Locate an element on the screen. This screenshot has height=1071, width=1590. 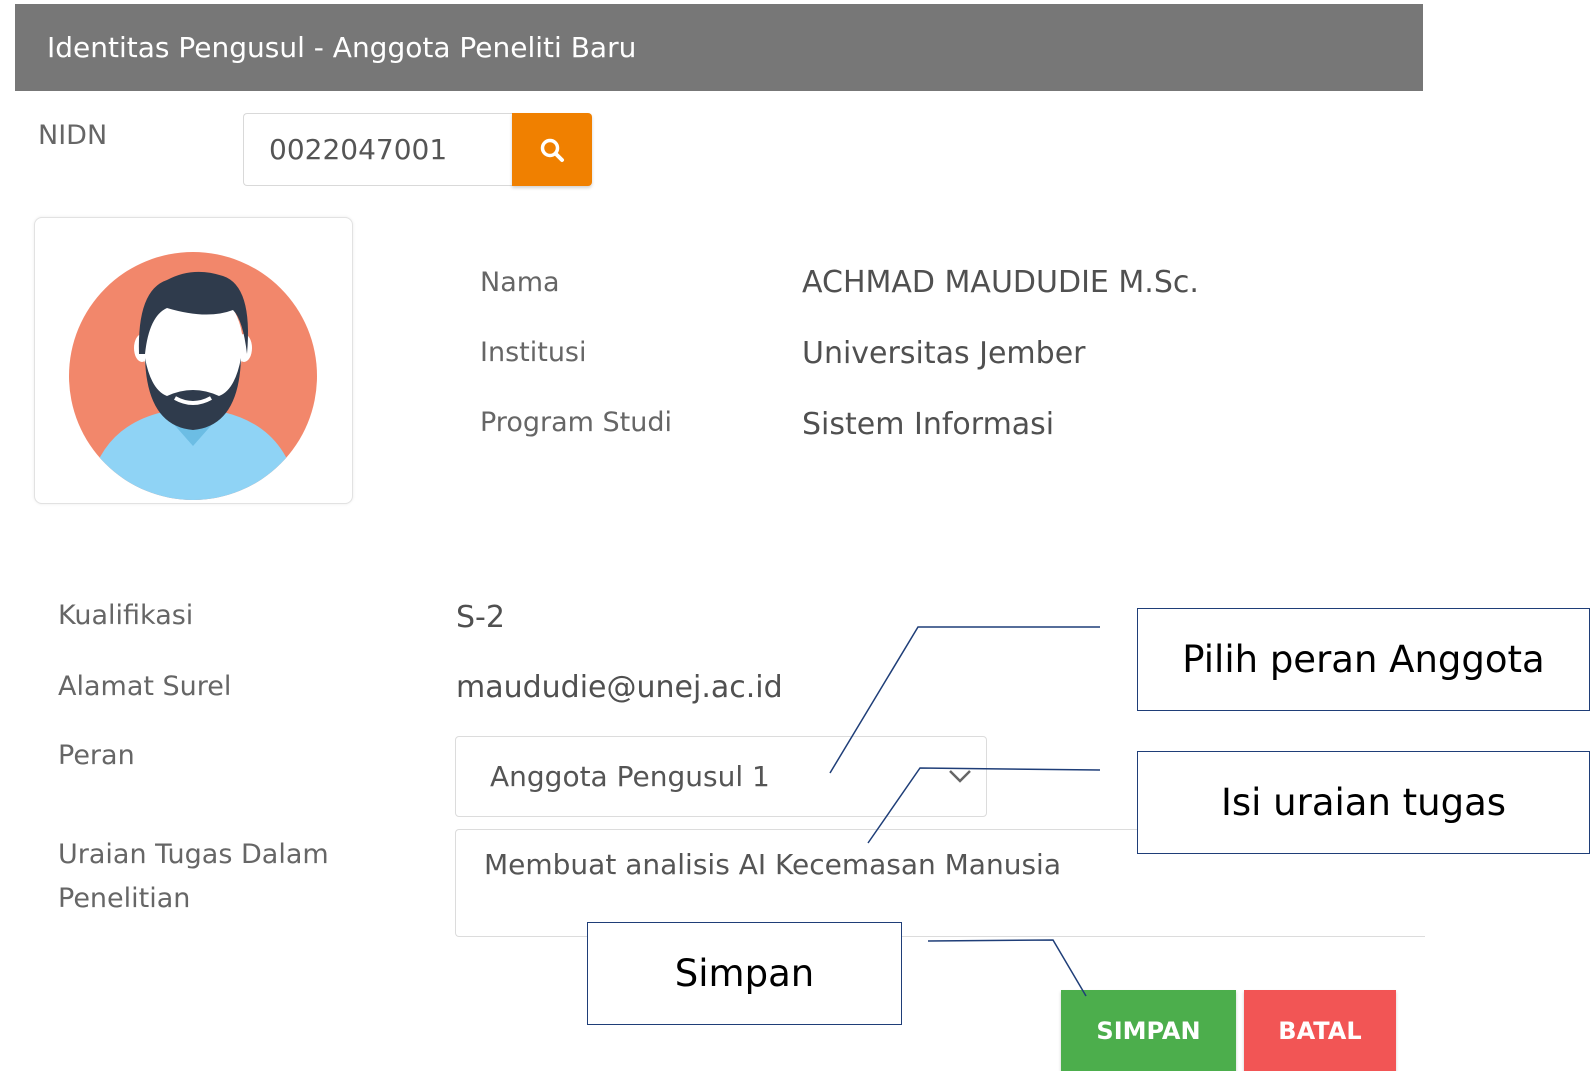
uraian-callout-line is located at coordinates (984, 805).